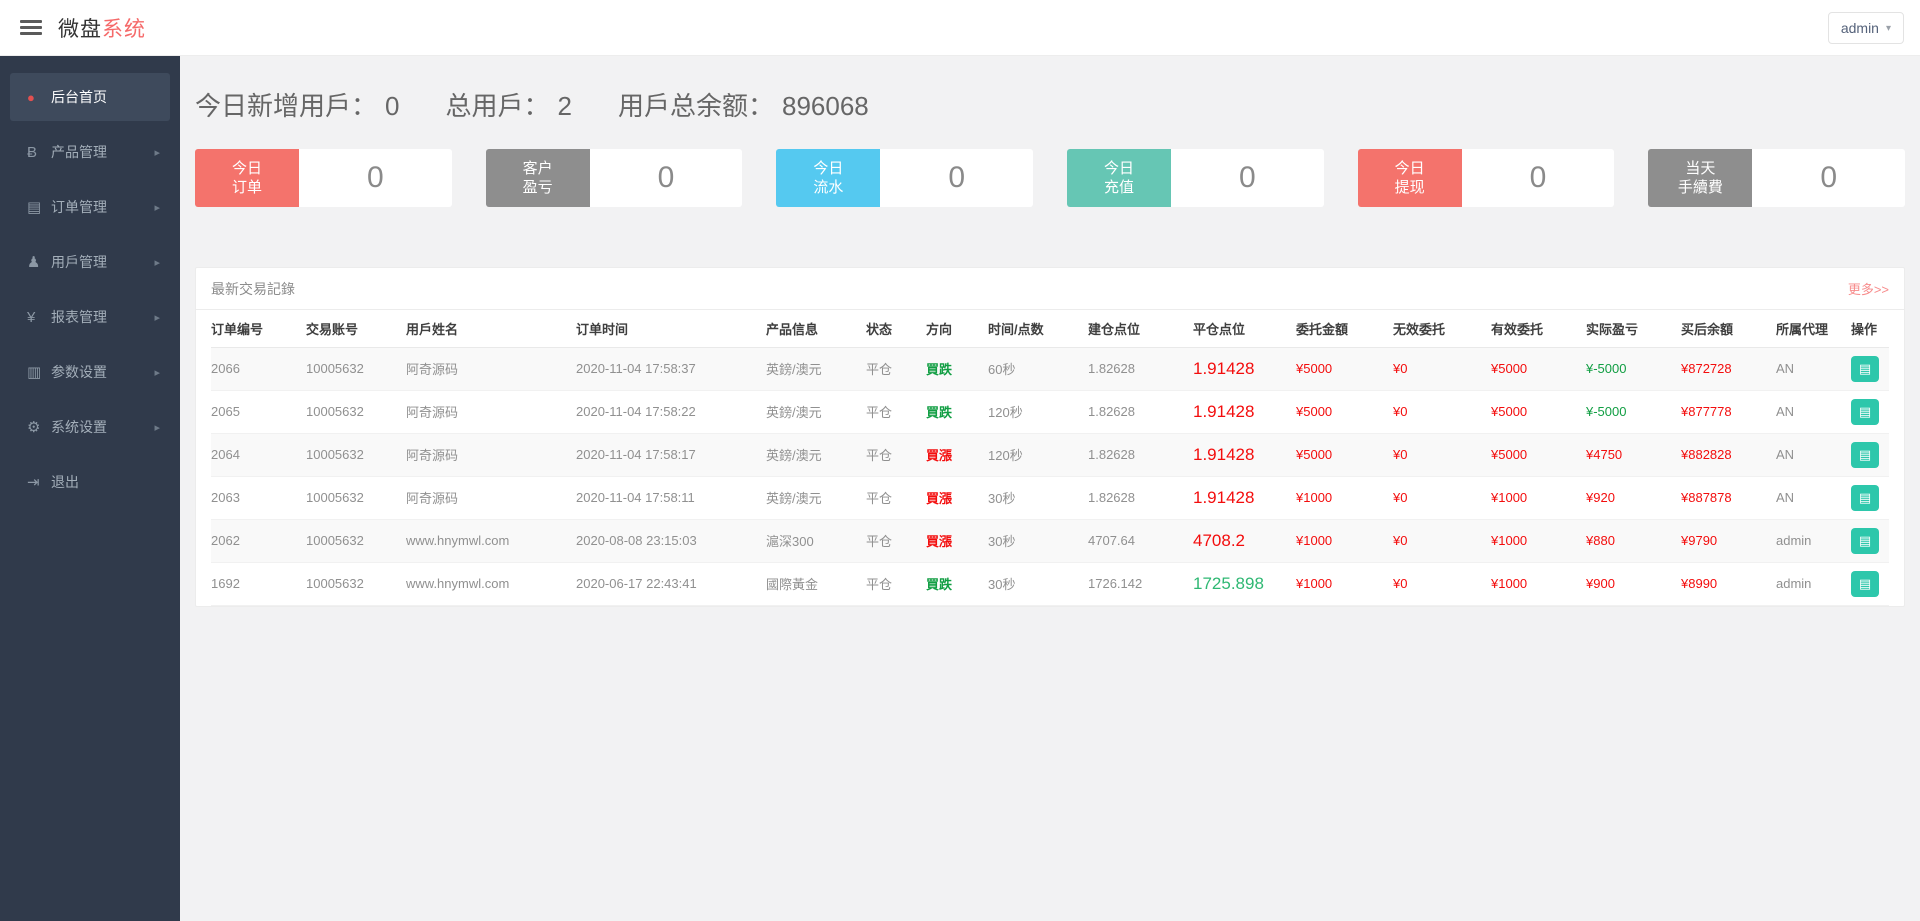  I want to click on column-header: 有效委托, so click(1538, 329).